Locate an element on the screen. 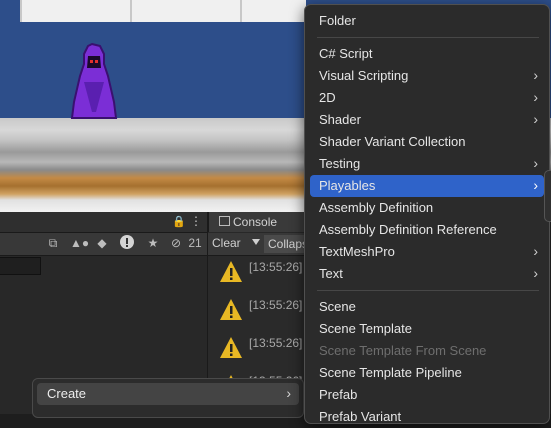 This screenshot has width=551, height=428. menu-item-textmeshpro: TextMeshPro › is located at coordinates (427, 252).